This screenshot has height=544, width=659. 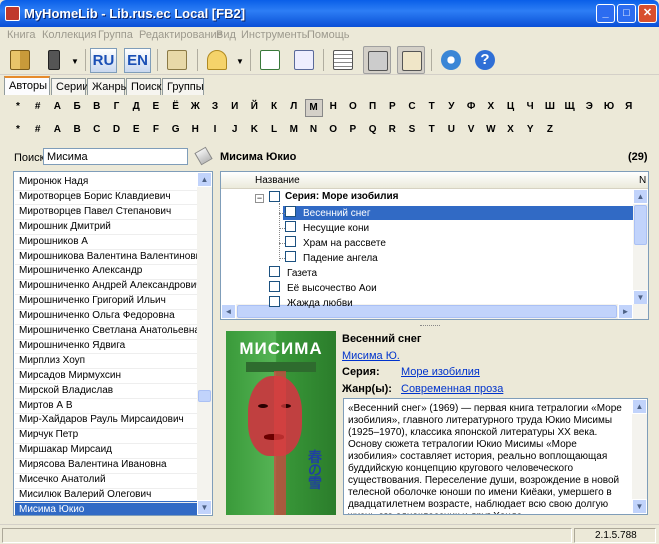 I want to click on letter-button: Y, so click(x=530, y=129).